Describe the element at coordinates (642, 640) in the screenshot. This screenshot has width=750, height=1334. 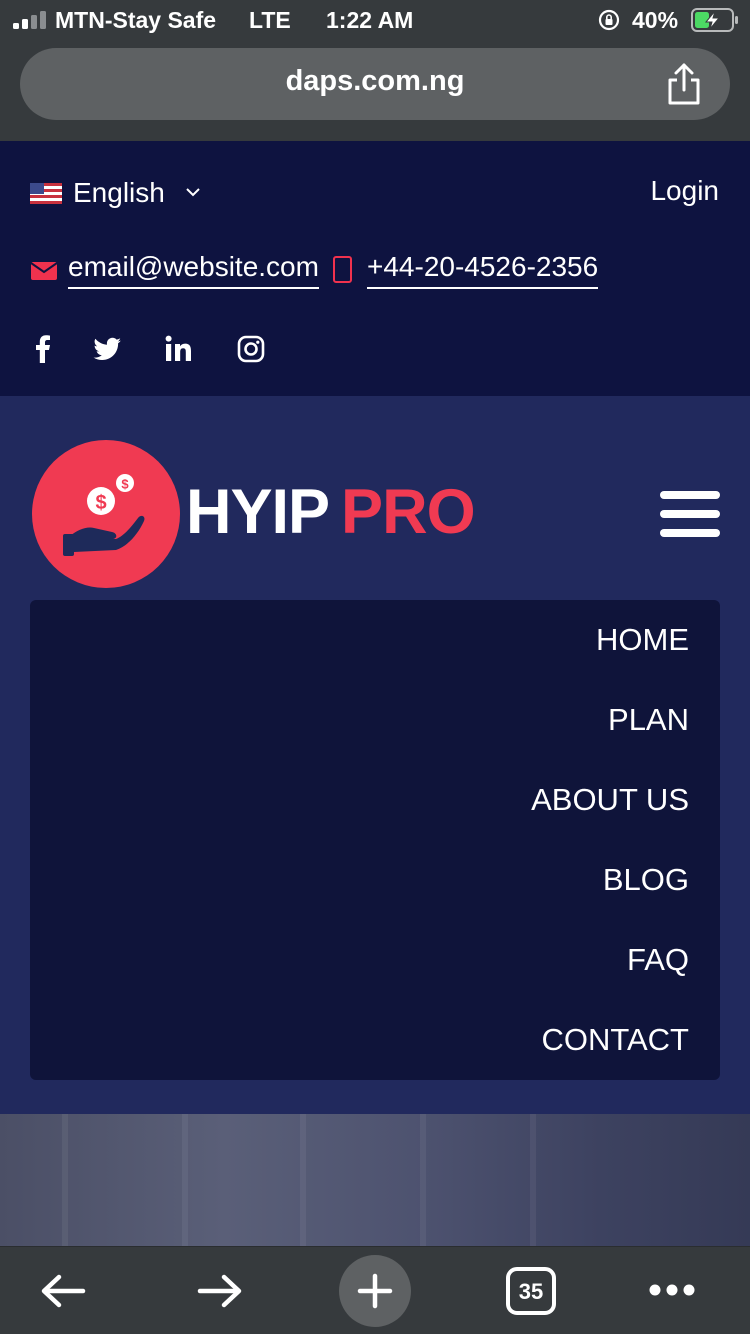
I see `nav-home: HOME` at that location.